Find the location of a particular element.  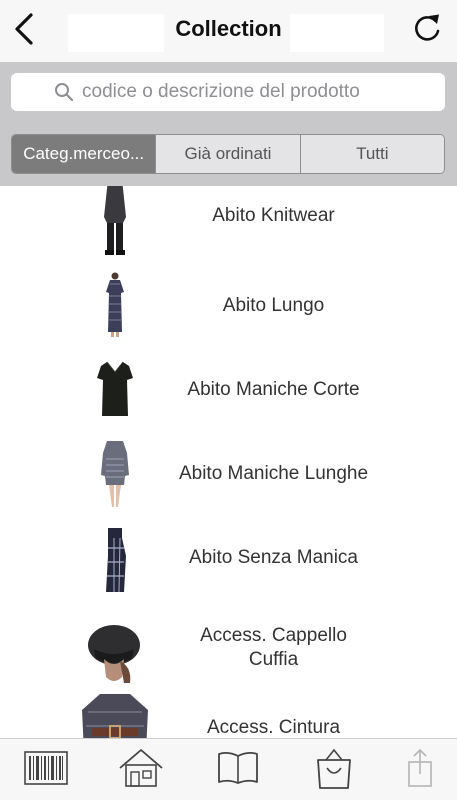

page-title: Collection is located at coordinates (228, 28).